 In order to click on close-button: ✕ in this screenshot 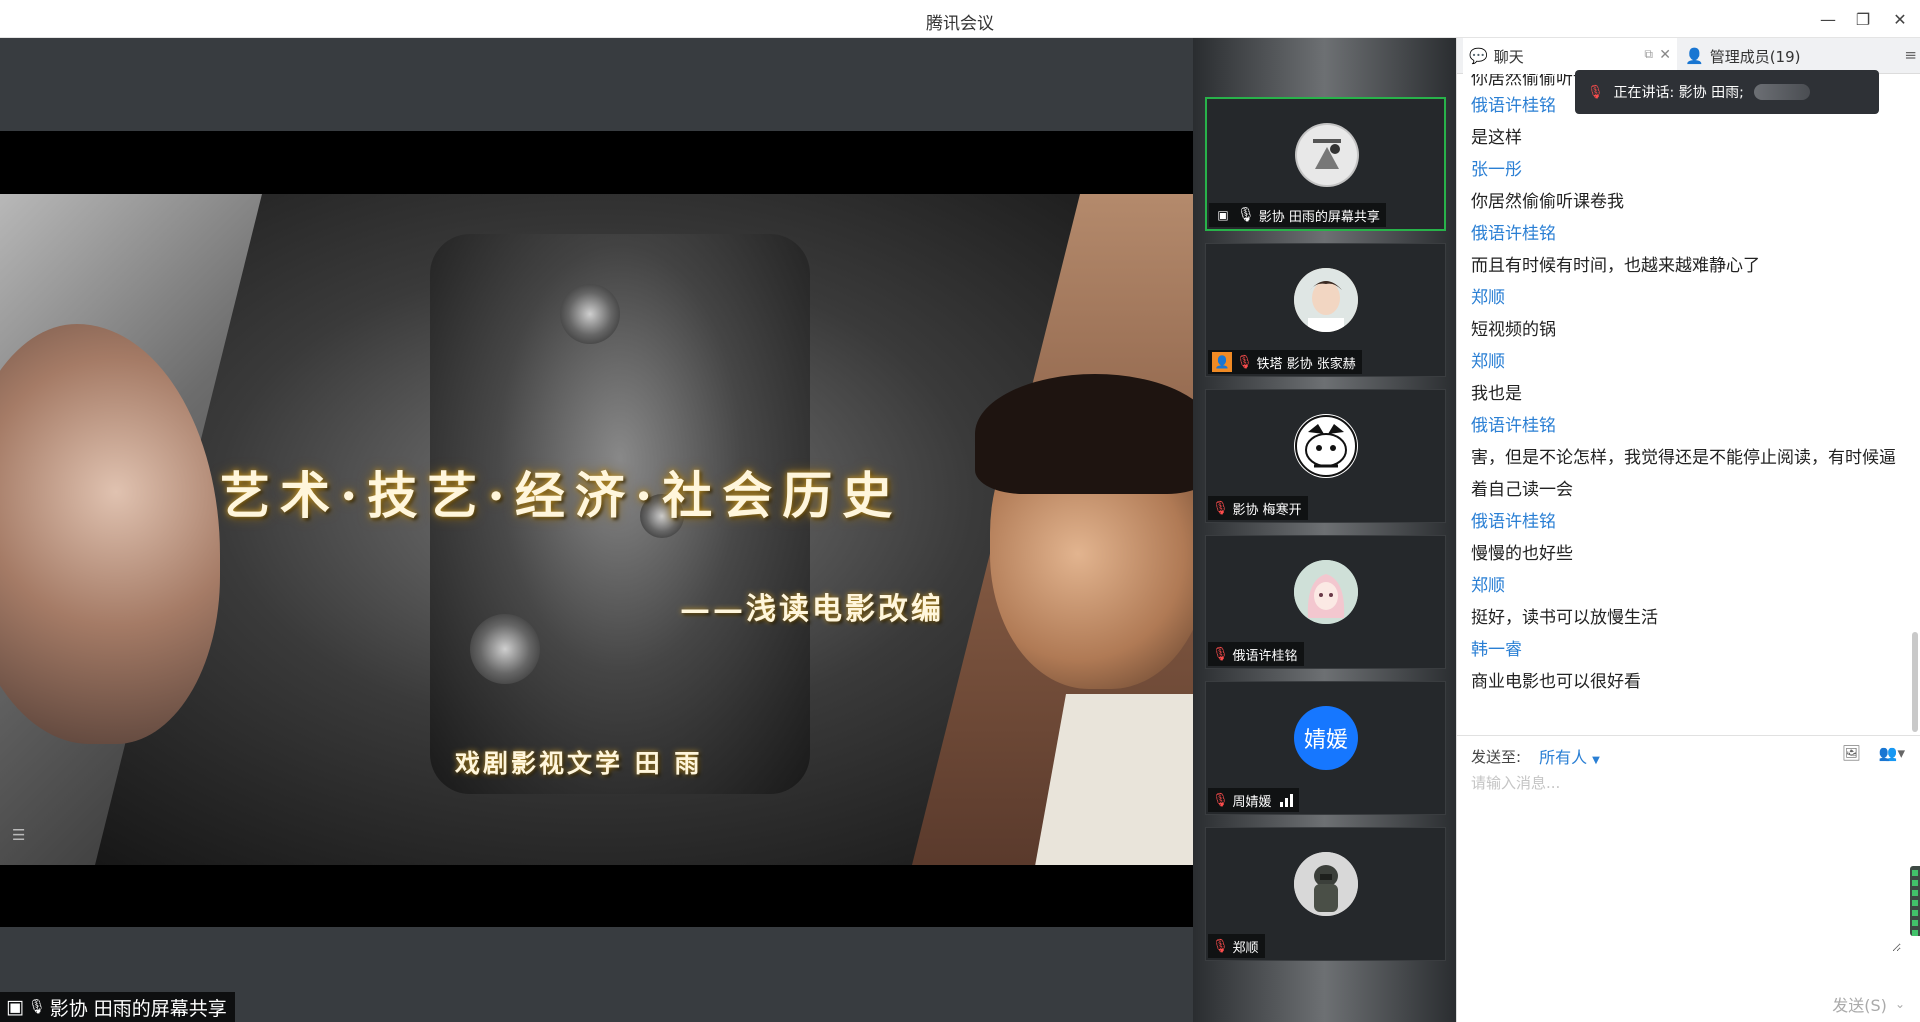, I will do `click(1900, 19)`.